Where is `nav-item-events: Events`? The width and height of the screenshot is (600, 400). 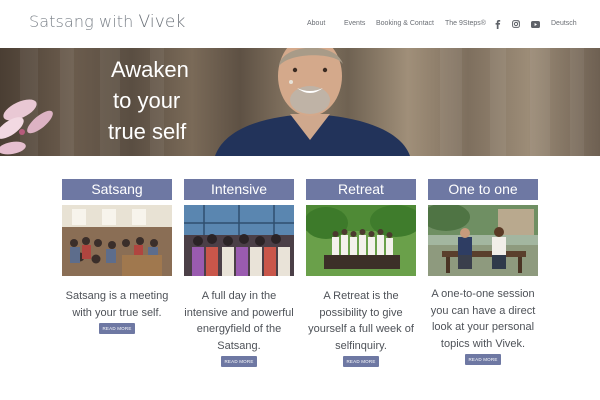 nav-item-events: Events is located at coordinates (354, 24).